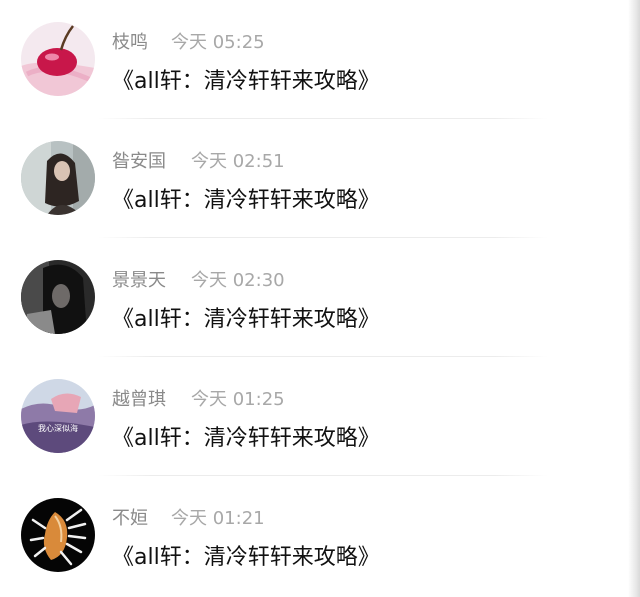 This screenshot has width=640, height=597. What do you see at coordinates (139, 161) in the screenshot?
I see `sender-name: 昝安国` at bounding box center [139, 161].